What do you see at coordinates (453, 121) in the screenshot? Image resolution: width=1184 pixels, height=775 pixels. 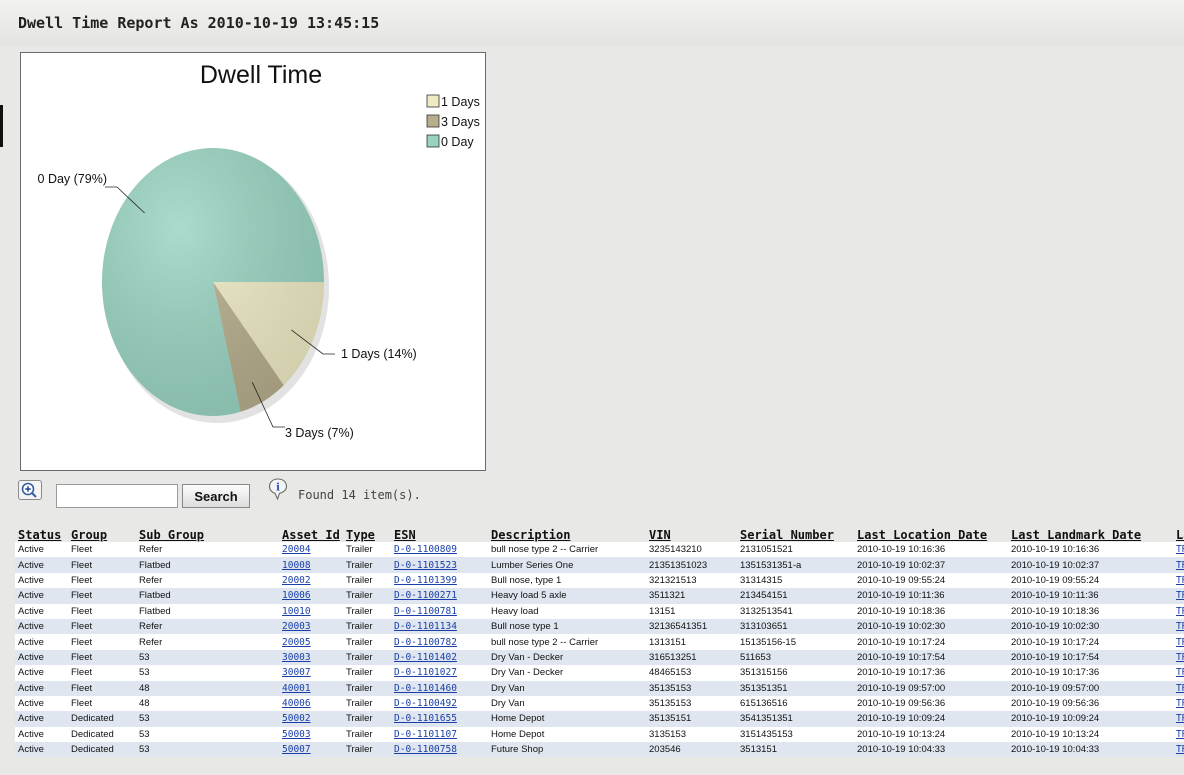 I see `chart-legend: 1 Days 3 Days 0 Day` at bounding box center [453, 121].